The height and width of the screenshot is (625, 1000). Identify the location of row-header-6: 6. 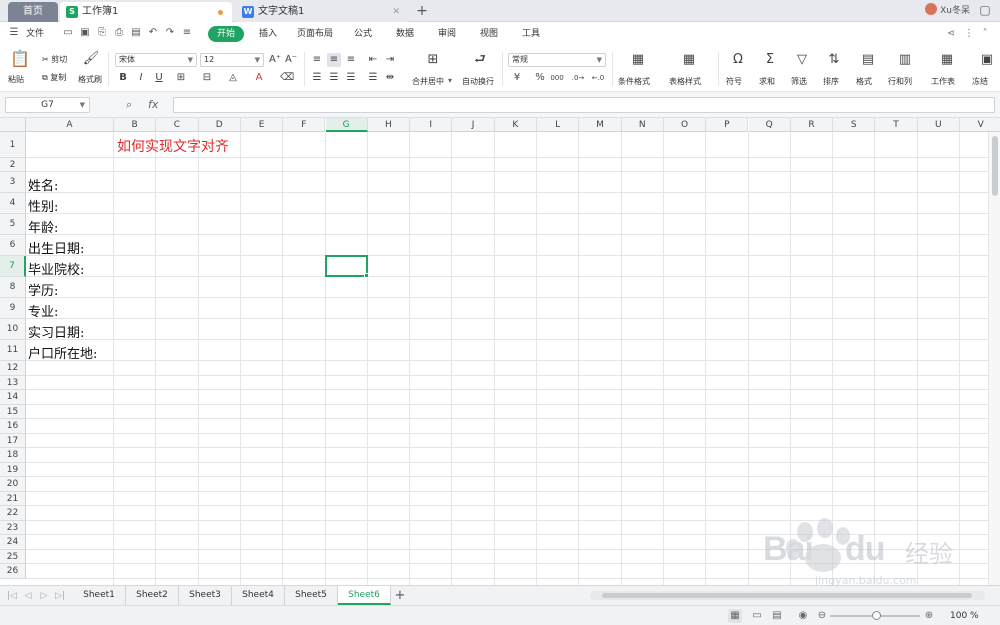
(13, 245).